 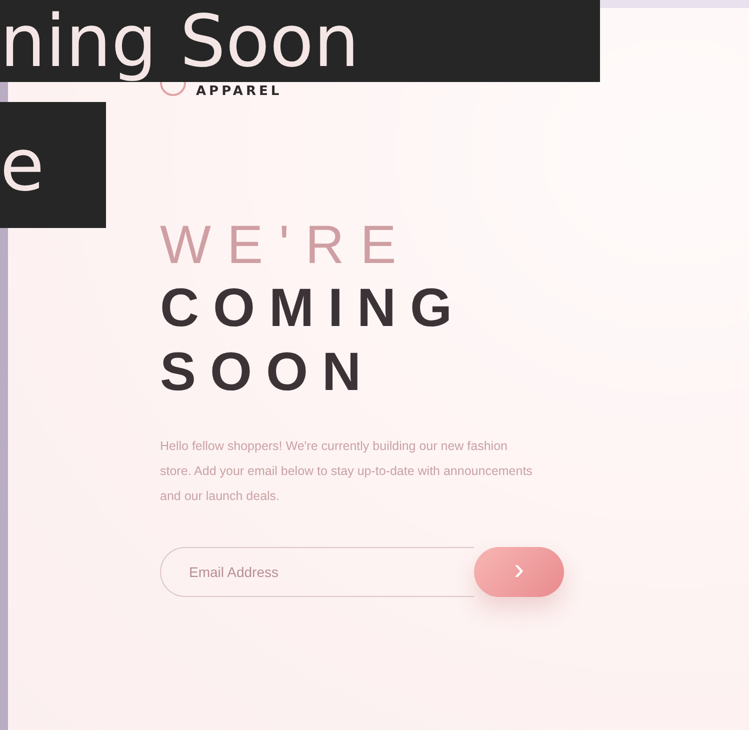 I want to click on description-text: Hello fellow shoppers! We're currently building our new fashion store. Add your email below to stay up-to-date with announcements and our launch deals., so click(x=347, y=471).